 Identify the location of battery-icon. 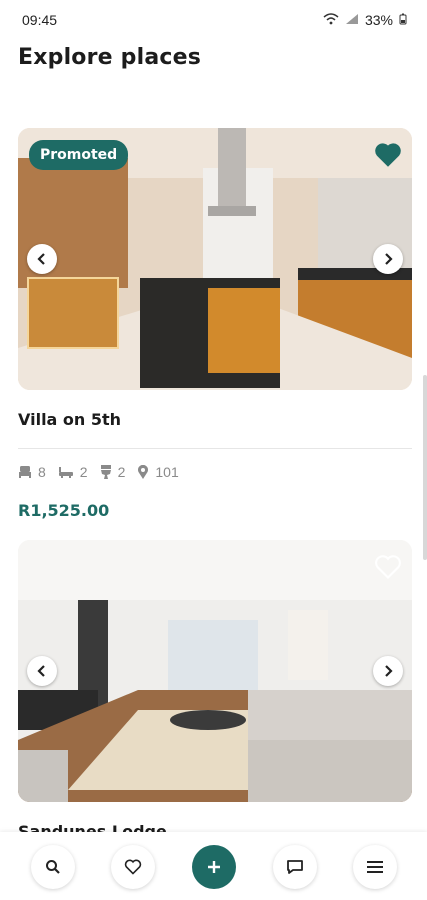
(403, 20).